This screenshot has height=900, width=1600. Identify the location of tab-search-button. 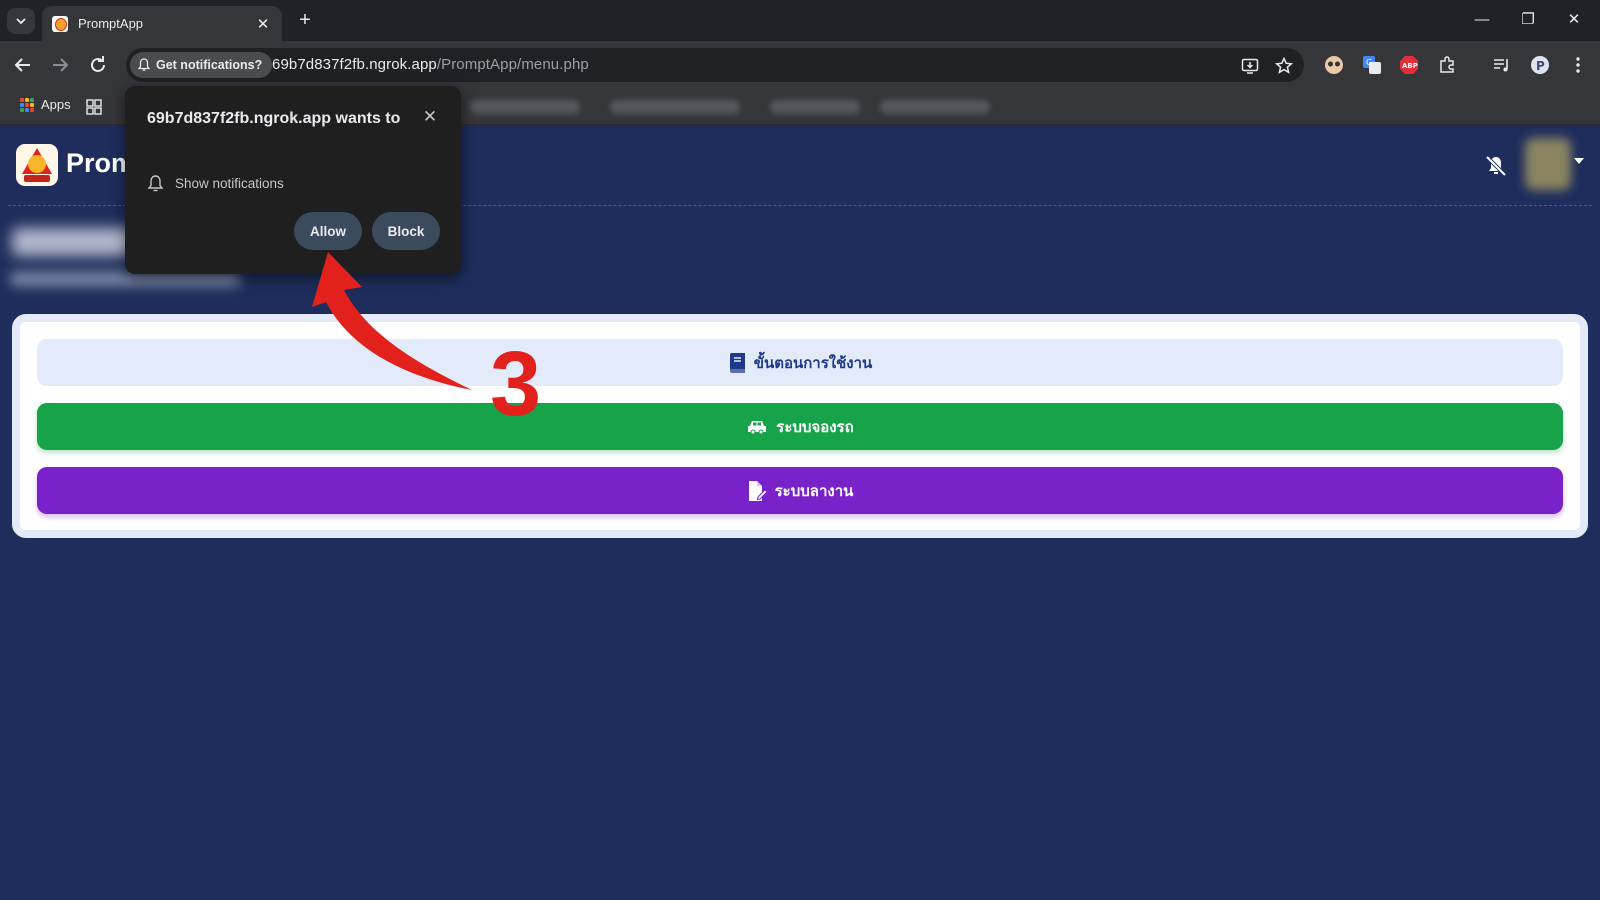
(21, 21).